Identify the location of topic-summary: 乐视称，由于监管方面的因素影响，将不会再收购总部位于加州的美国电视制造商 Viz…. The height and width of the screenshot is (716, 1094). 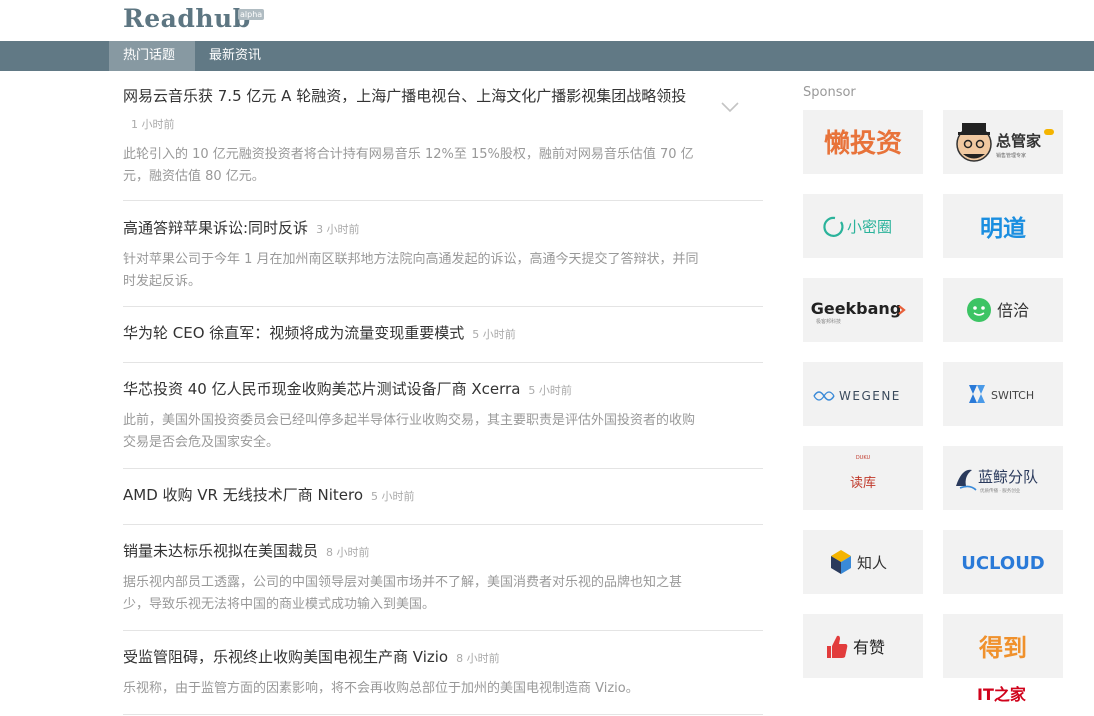
(381, 688).